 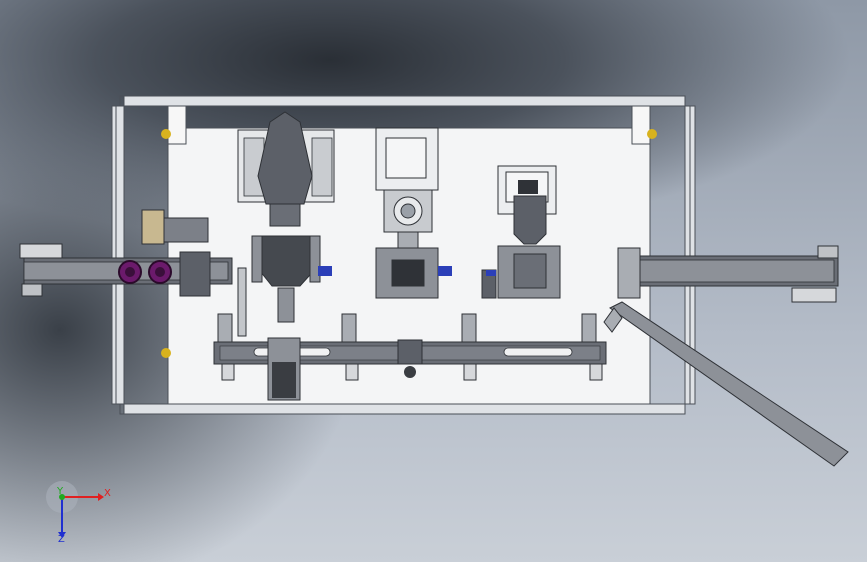 What do you see at coordinates (60, 491) in the screenshot?
I see `y-axis-label: Y` at bounding box center [60, 491].